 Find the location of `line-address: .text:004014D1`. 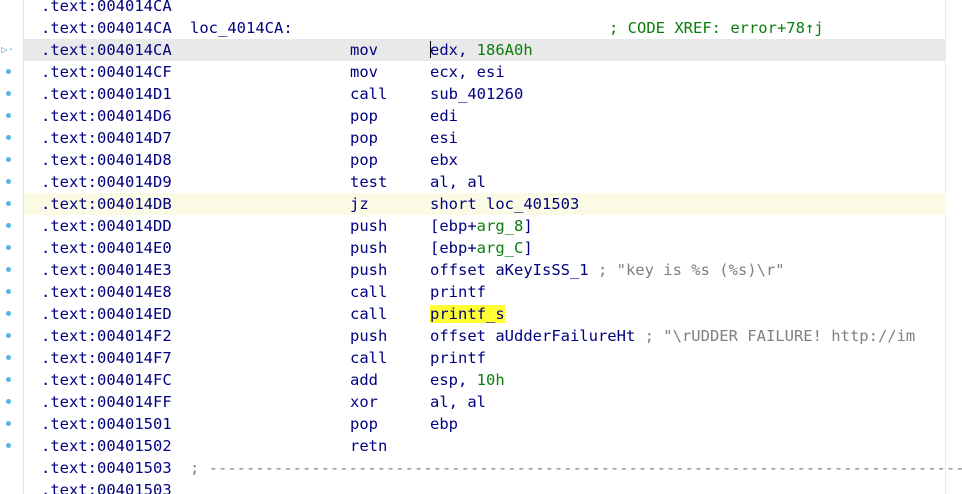

line-address: .text:004014D1 is located at coordinates (106, 94).